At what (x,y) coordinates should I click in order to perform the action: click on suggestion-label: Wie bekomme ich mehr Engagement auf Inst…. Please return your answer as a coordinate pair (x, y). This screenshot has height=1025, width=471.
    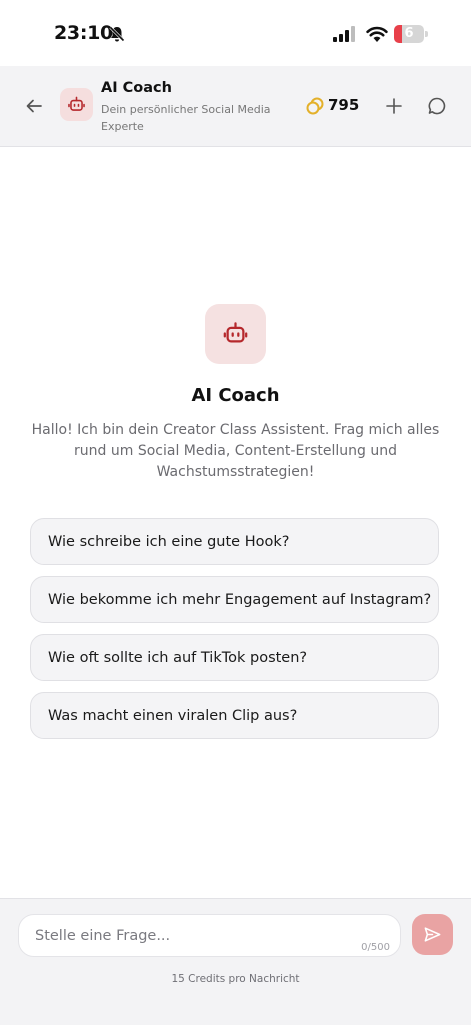
    Looking at the image, I should click on (240, 600).